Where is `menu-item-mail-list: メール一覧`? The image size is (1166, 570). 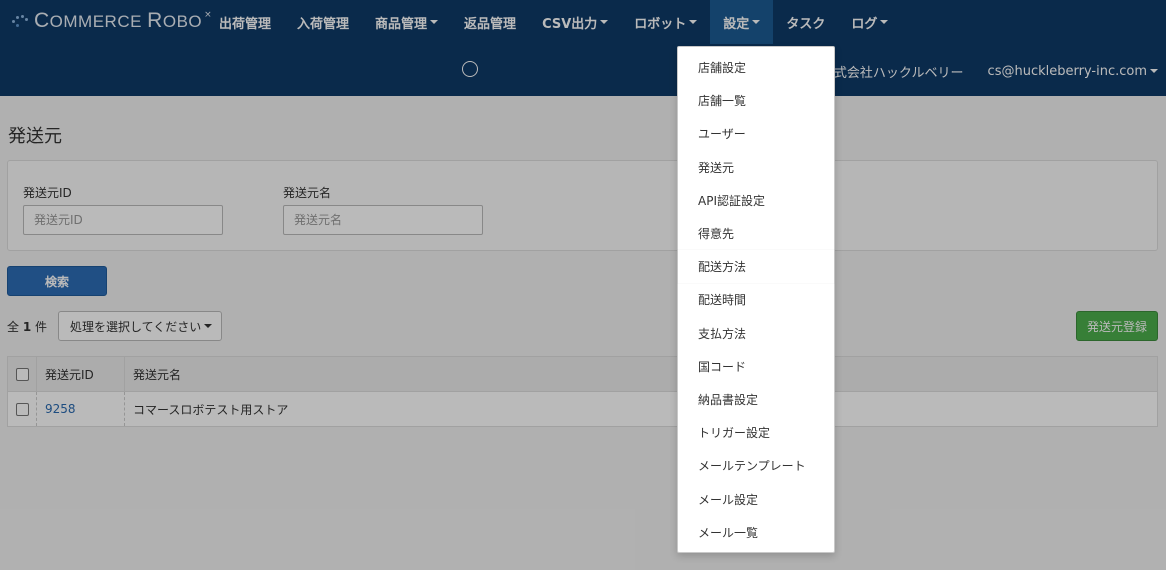
menu-item-mail-list: メール一覧 is located at coordinates (756, 532).